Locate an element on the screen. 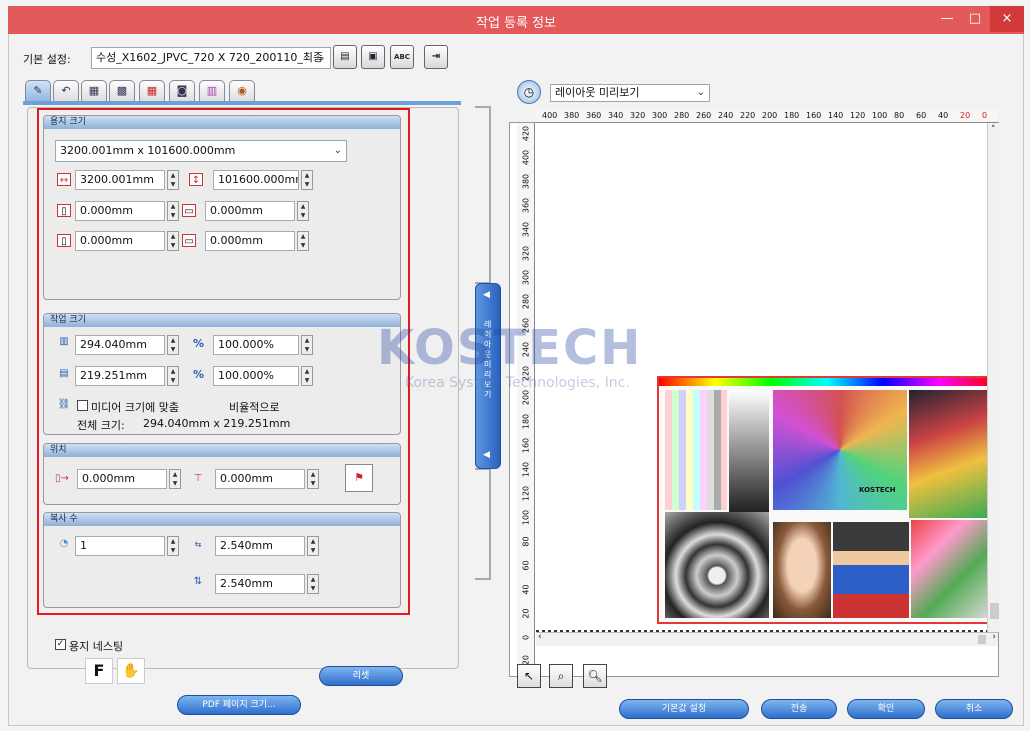  ruler-top-tick: 0 is located at coordinates (985, 115).